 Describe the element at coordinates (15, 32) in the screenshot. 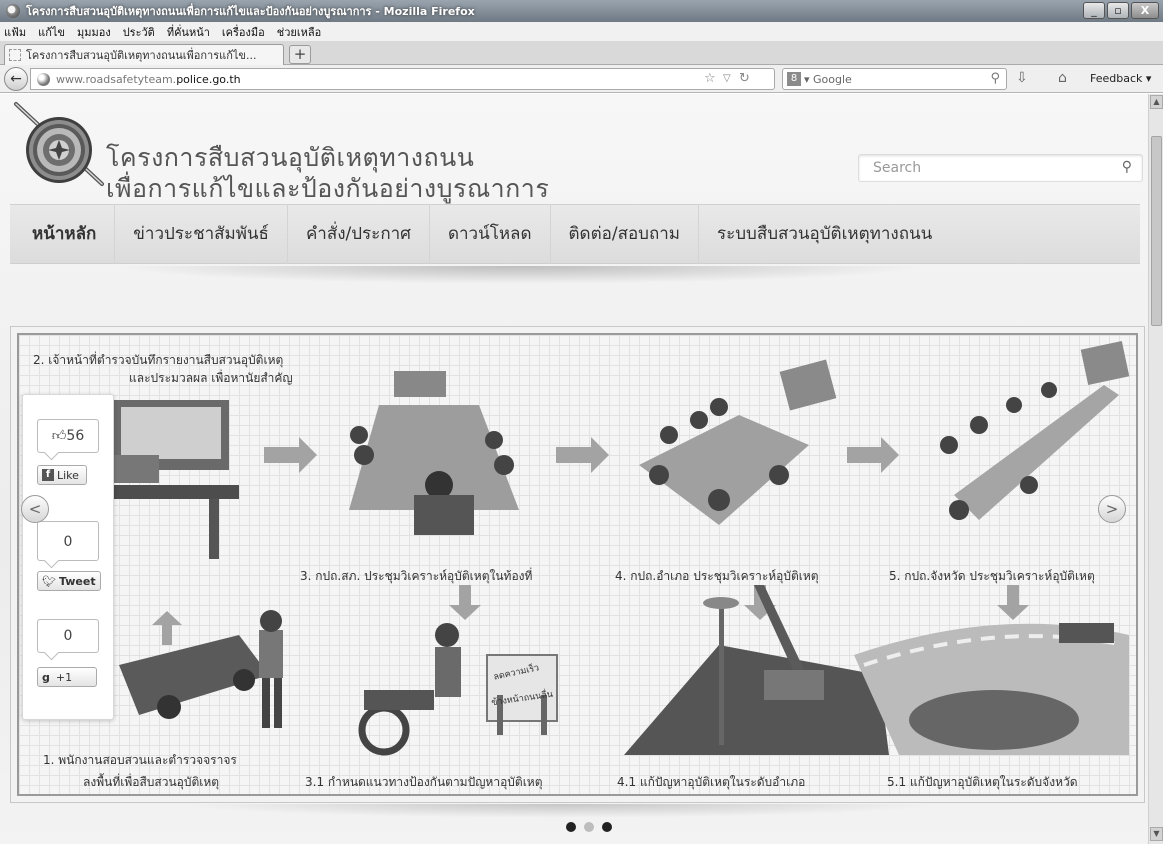

I see `menu-file: แฟ้ม` at that location.